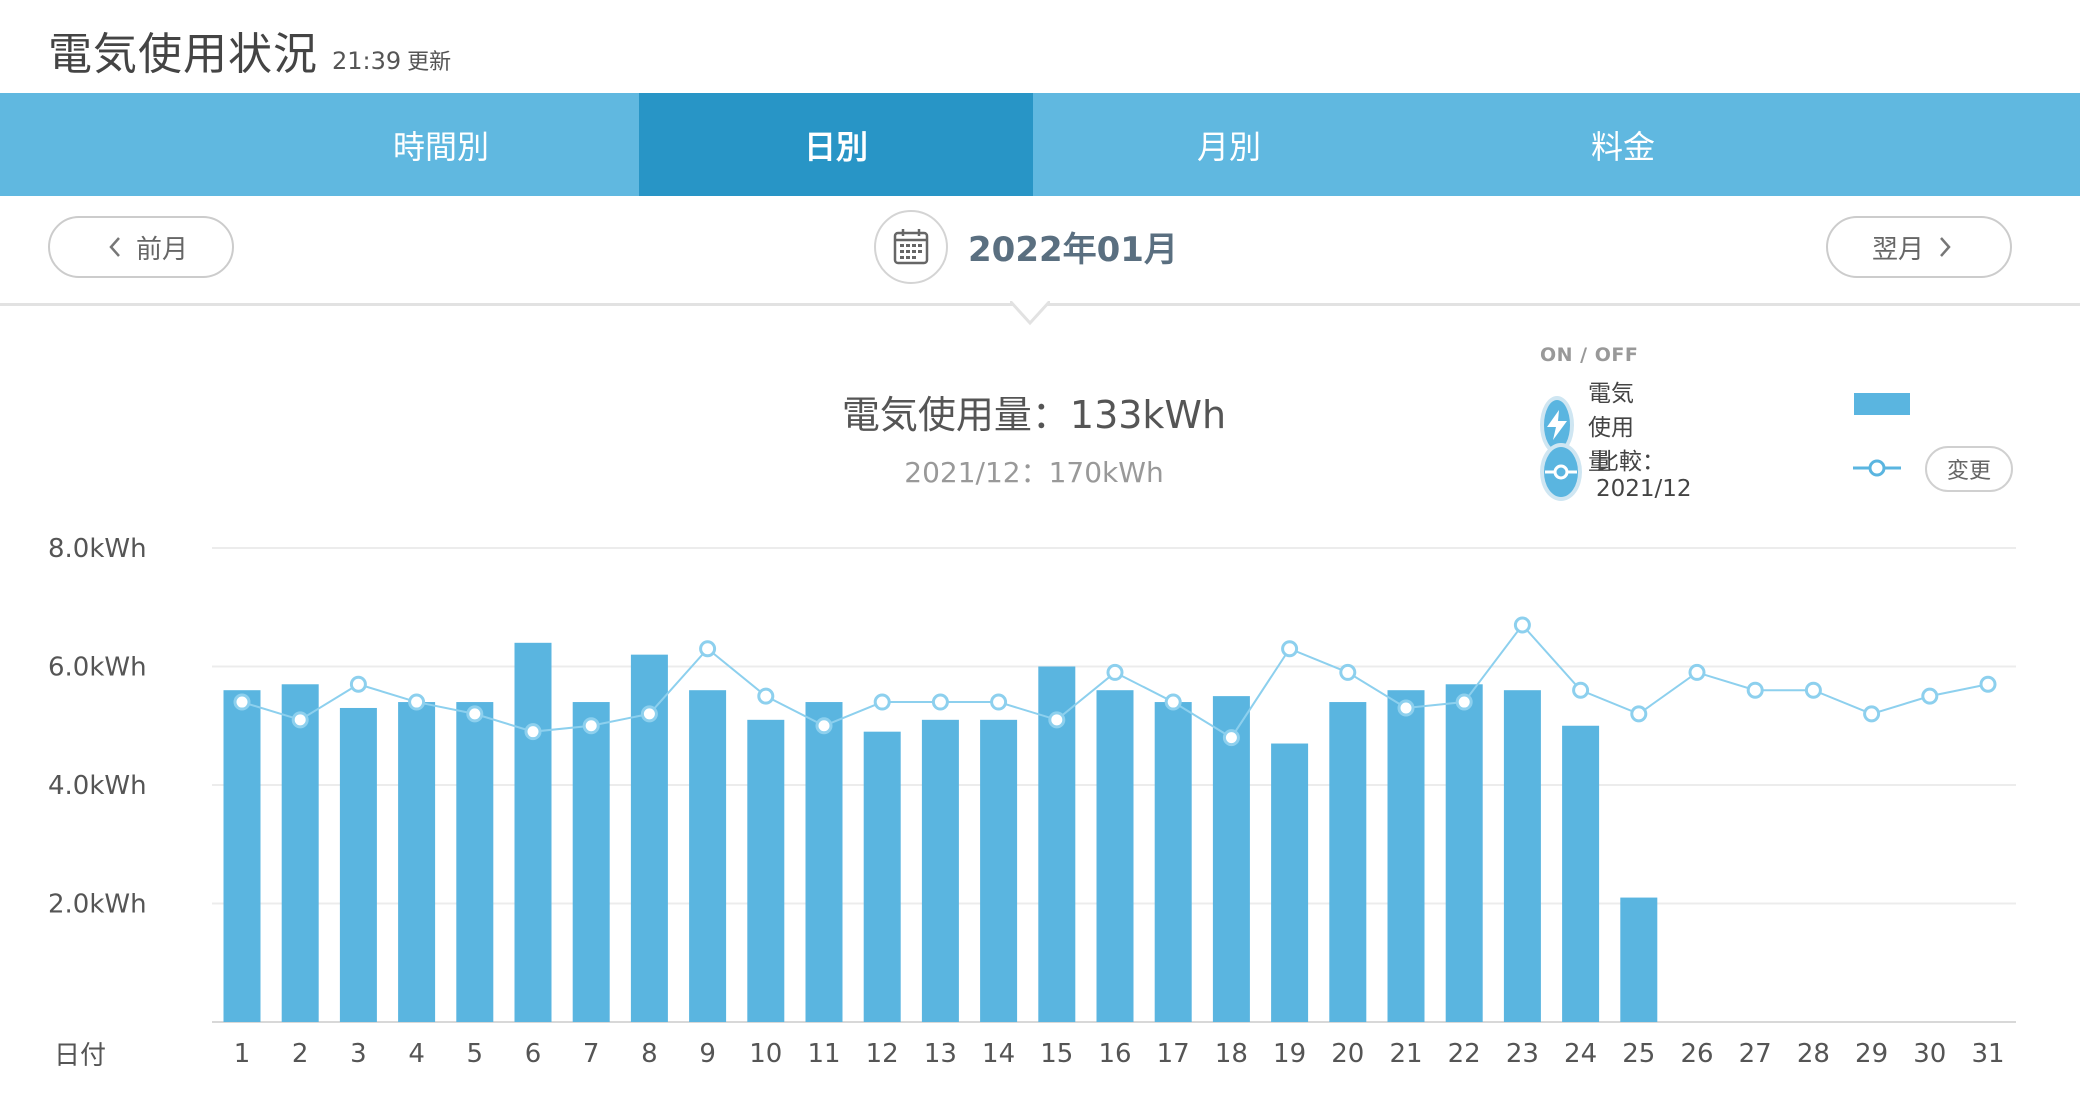 The height and width of the screenshot is (1108, 2080). I want to click on x-tick-label: 18, so click(1231, 1054).